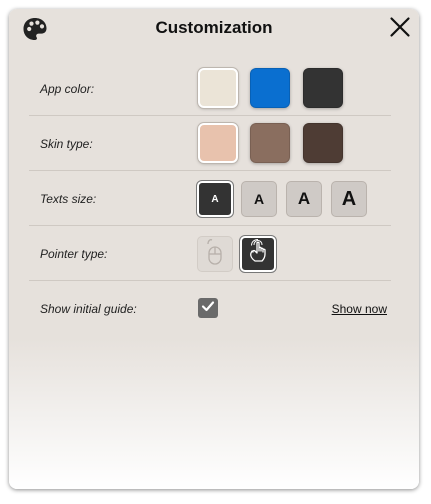 Image resolution: width=431 pixels, height=504 pixels. What do you see at coordinates (67, 88) in the screenshot?
I see `app-color-label: App color:` at bounding box center [67, 88].